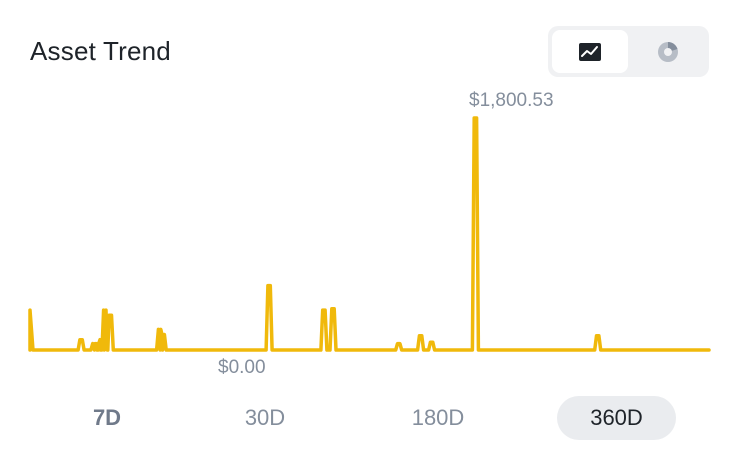 Image resolution: width=738 pixels, height=474 pixels. I want to click on range-button-30d: 30D, so click(265, 418).